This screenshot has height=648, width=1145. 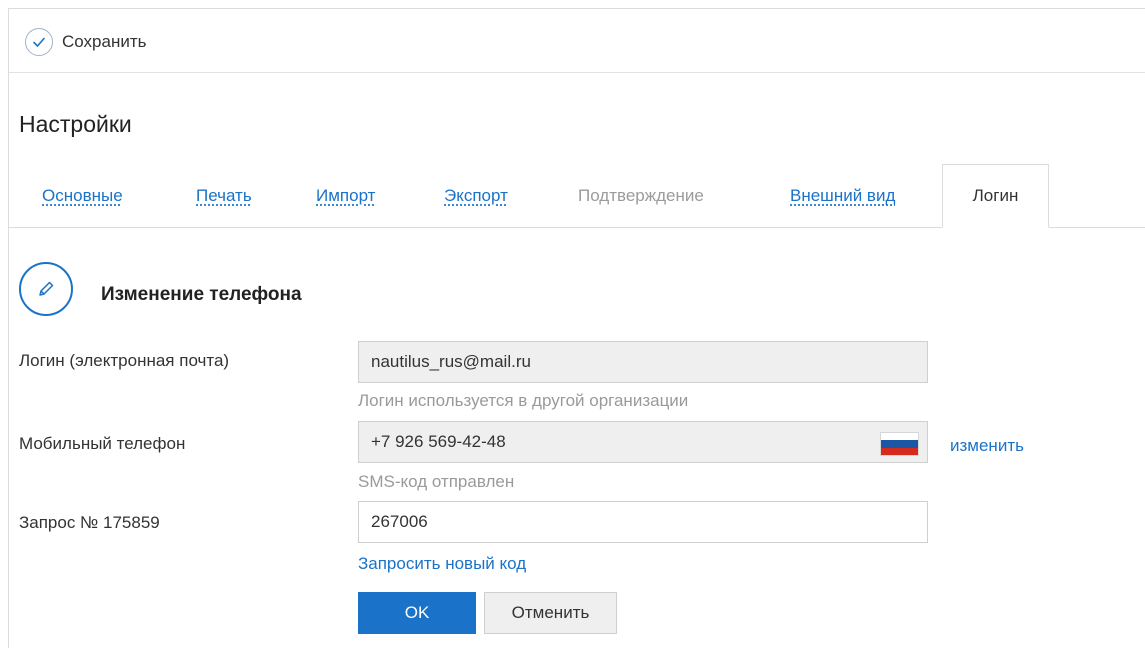 I want to click on login-value: nautilus_rus@mail.ru, so click(x=451, y=361).